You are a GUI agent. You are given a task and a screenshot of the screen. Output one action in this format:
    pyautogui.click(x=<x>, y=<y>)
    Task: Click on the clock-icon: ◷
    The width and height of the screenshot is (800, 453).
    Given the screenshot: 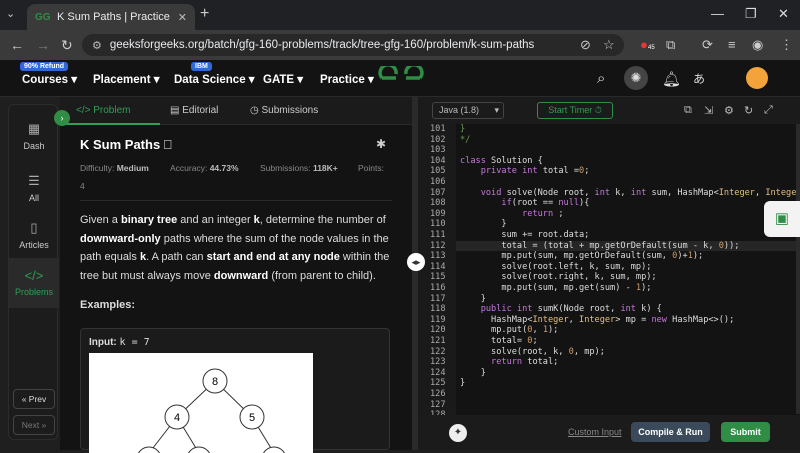 What is the action you would take?
    pyautogui.click(x=256, y=110)
    